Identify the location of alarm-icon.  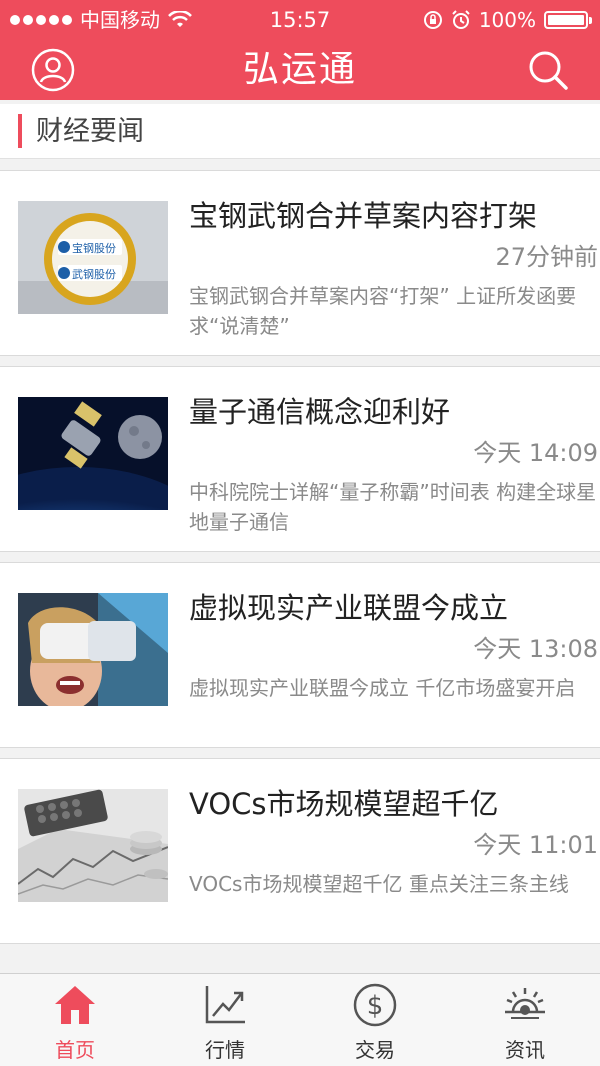
(461, 19).